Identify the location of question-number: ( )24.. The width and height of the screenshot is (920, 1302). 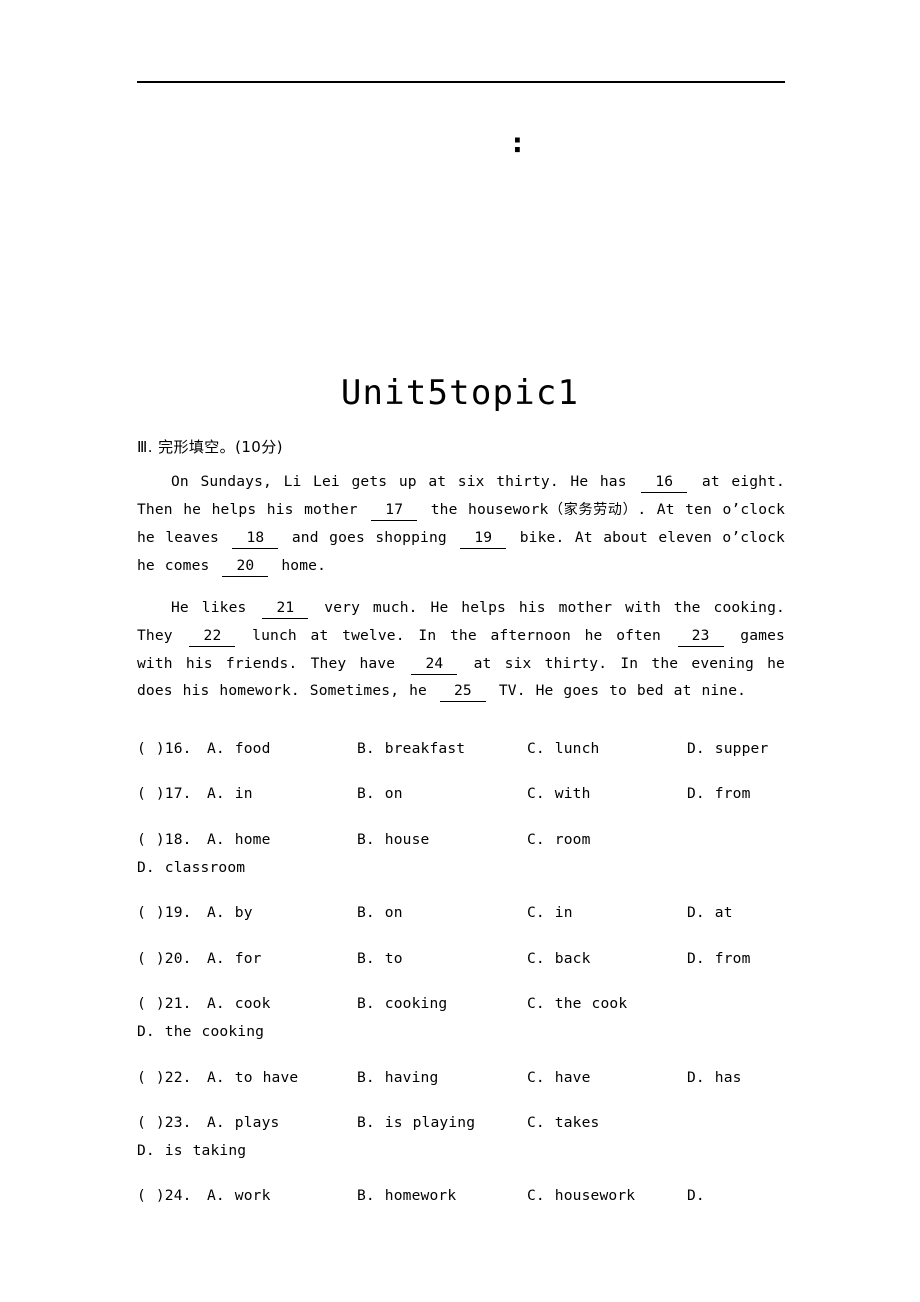
(172, 1196).